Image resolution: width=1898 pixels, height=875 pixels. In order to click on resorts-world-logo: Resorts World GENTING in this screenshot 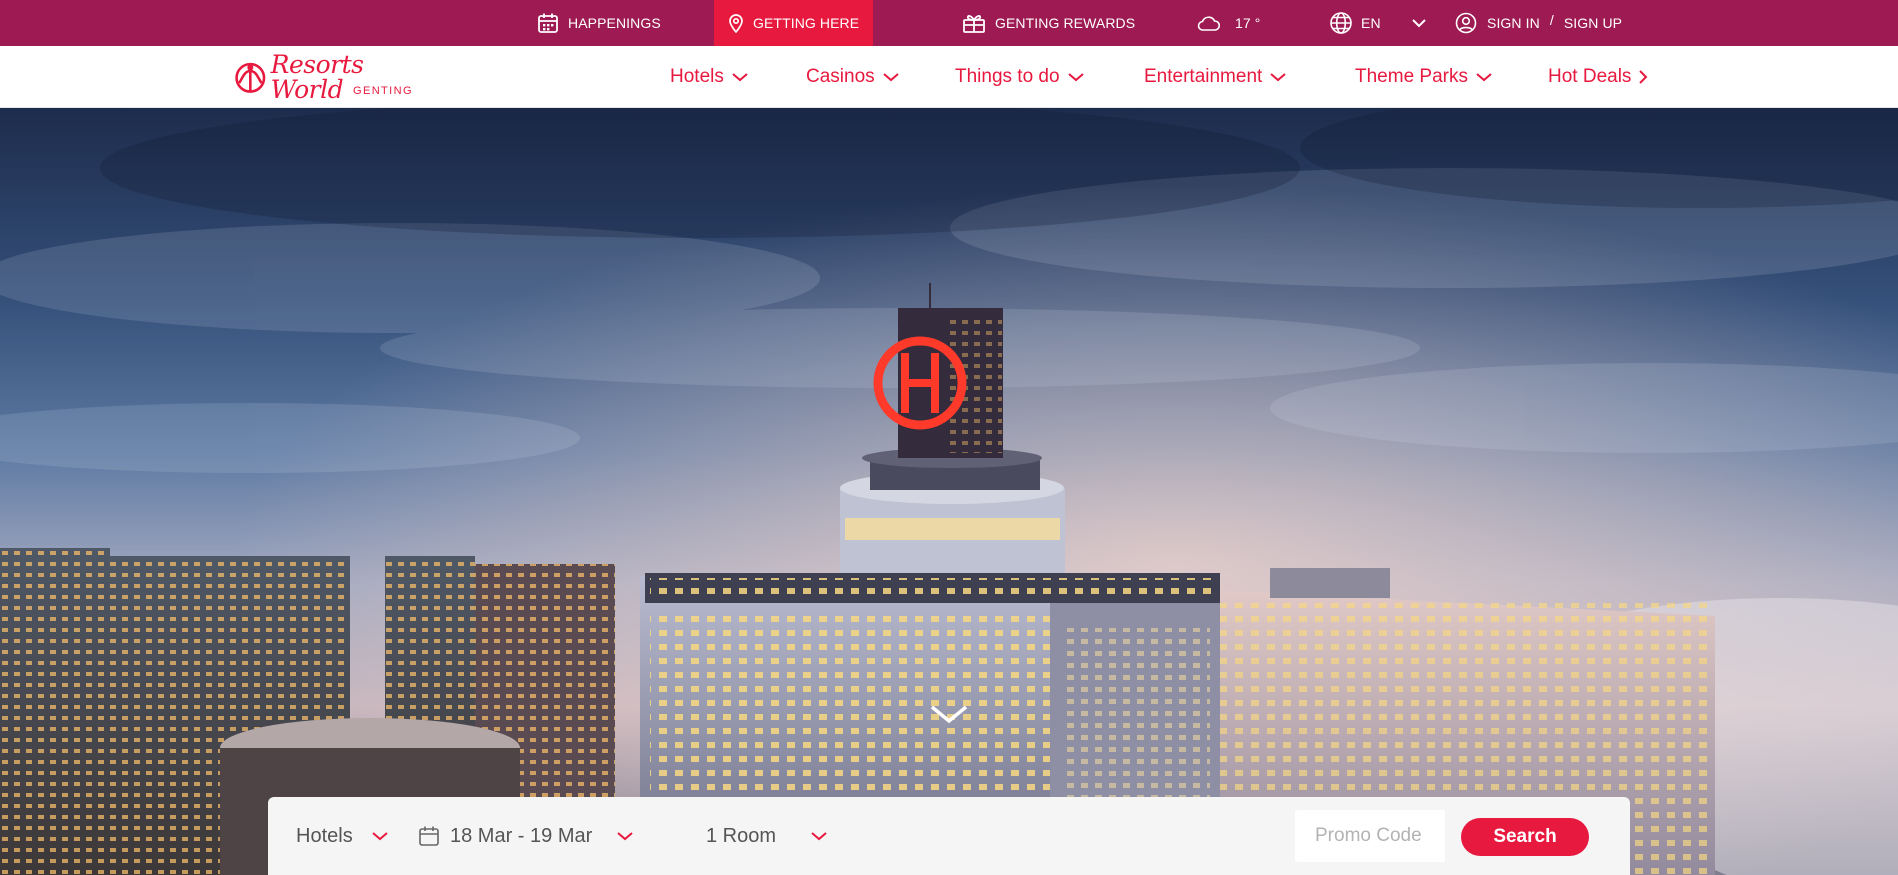, I will do `click(326, 77)`.